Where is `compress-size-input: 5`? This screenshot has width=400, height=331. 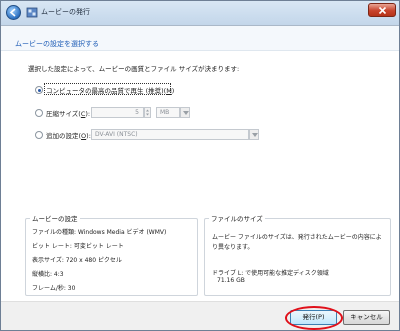
compress-size-input: 5 is located at coordinates (117, 112).